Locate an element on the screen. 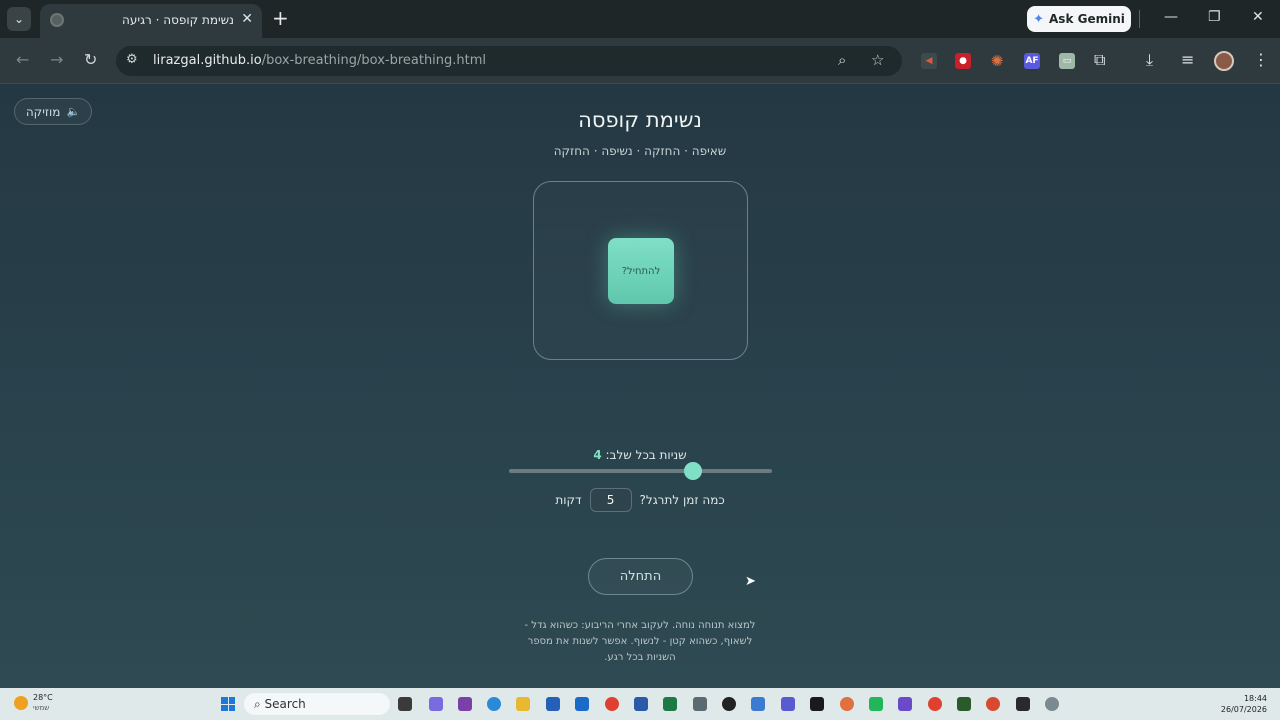 Image resolution: width=1280 pixels, height=720 pixels. whatsapp-icon is located at coordinates (876, 704).